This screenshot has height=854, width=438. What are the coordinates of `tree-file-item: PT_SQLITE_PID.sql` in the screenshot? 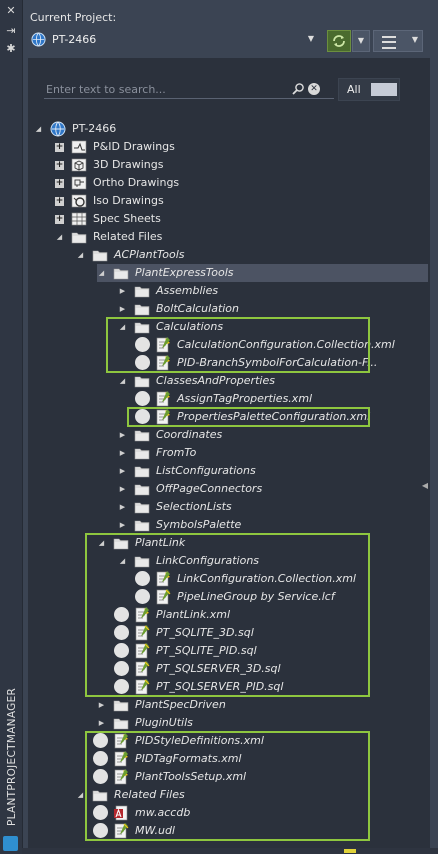 It's located at (271, 651).